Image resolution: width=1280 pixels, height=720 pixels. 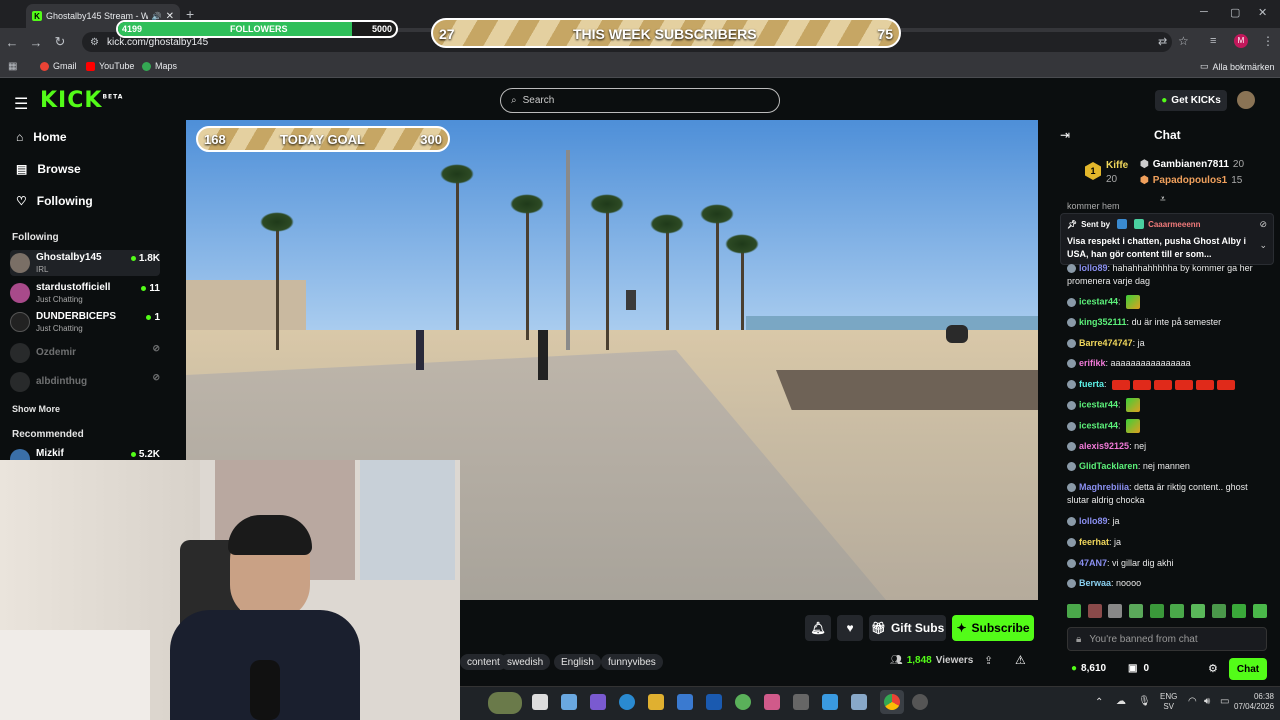 I want to click on reload-icon: ↻, so click(x=60, y=42).